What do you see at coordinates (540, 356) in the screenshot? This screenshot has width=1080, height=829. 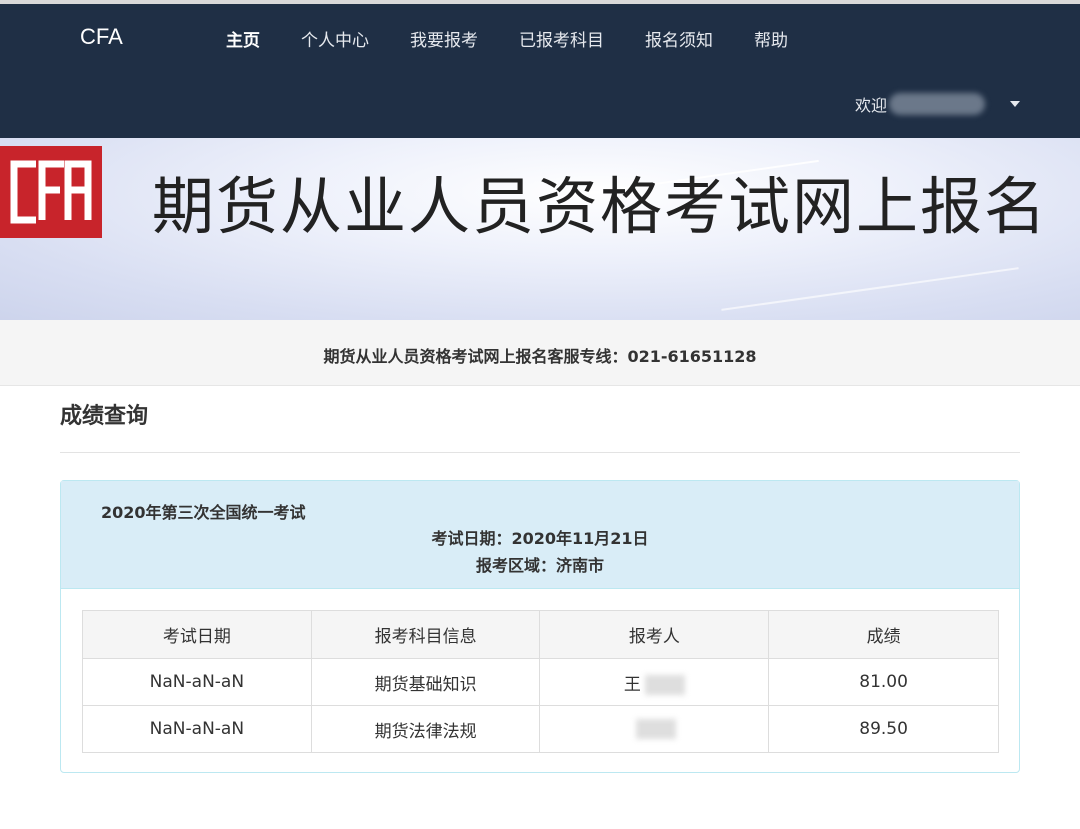 I see `hotline-text: 期货从业人员资格考试网上报名客服专线：021-61651128` at bounding box center [540, 356].